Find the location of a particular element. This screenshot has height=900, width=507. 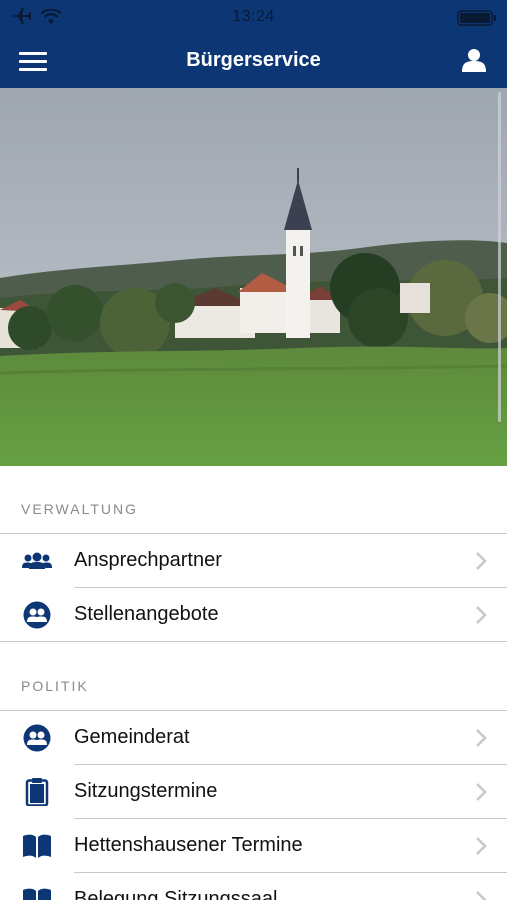

list-item-belegung-sitzungssaal: Belegung Sitzungssaal is located at coordinates (253, 886).